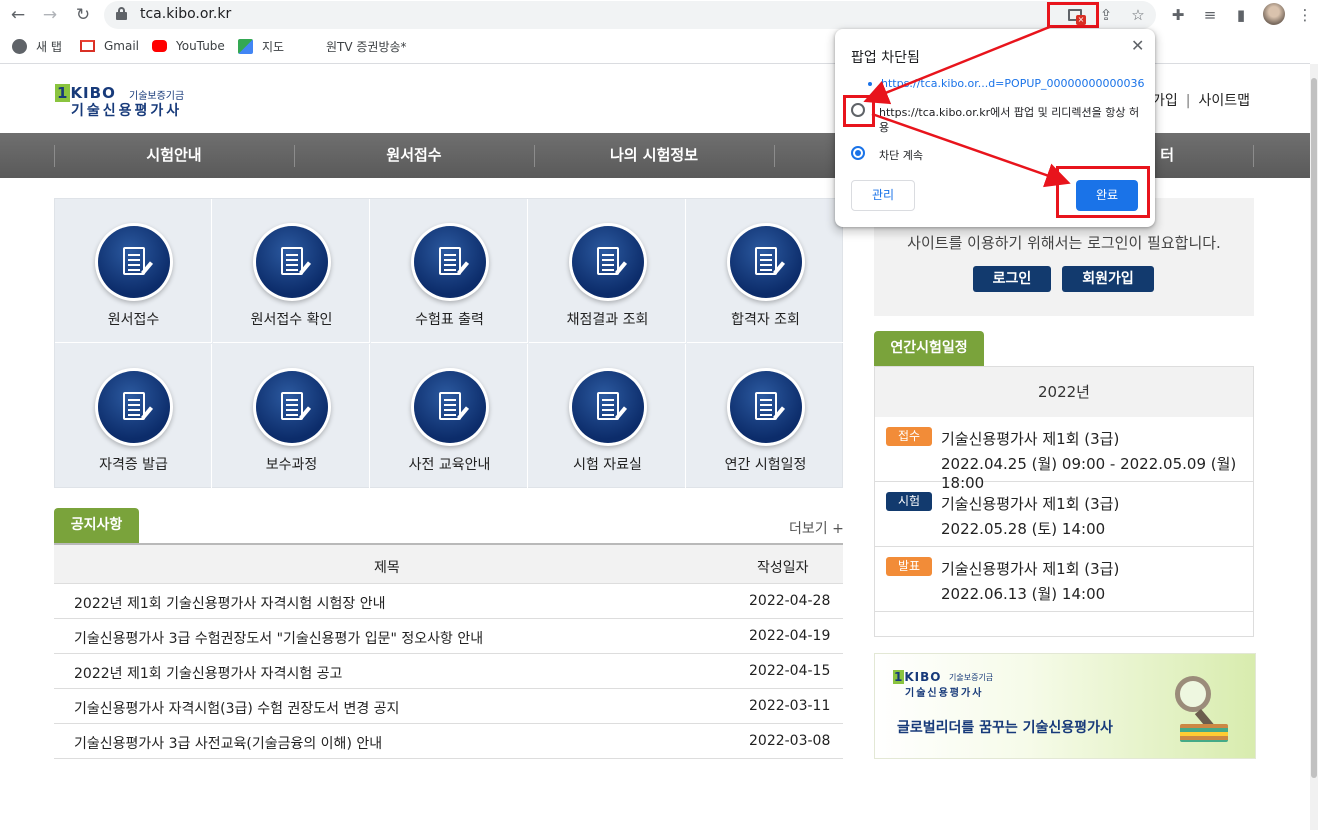 The height and width of the screenshot is (830, 1318). I want to click on close-icon: ✕, so click(1137, 45).